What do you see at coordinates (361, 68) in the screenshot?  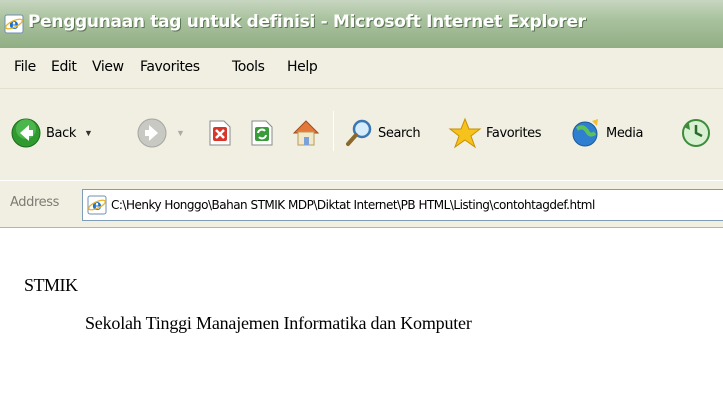 I see `menu-bar: File Edit View Favorites Tools Help` at bounding box center [361, 68].